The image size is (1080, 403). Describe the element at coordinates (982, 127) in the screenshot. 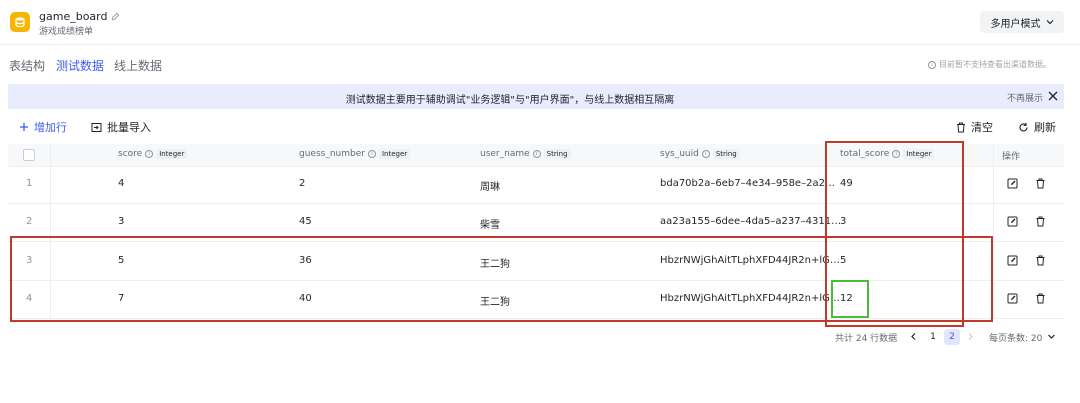

I see `clear-label: 清空` at that location.